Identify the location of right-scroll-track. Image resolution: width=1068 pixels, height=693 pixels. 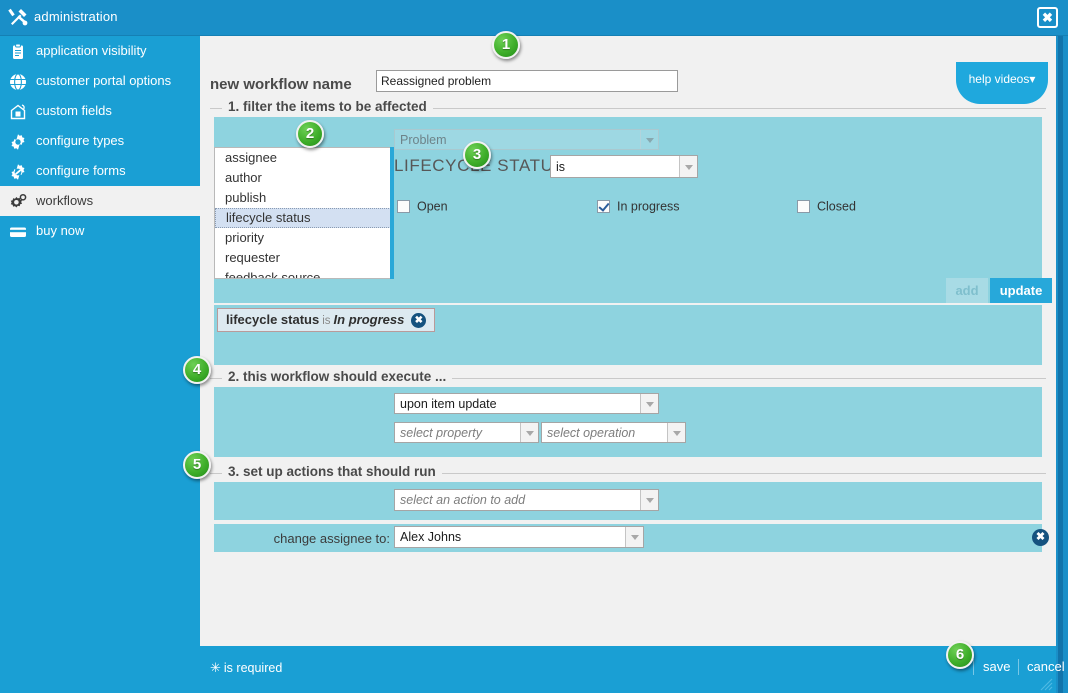
(1060, 364).